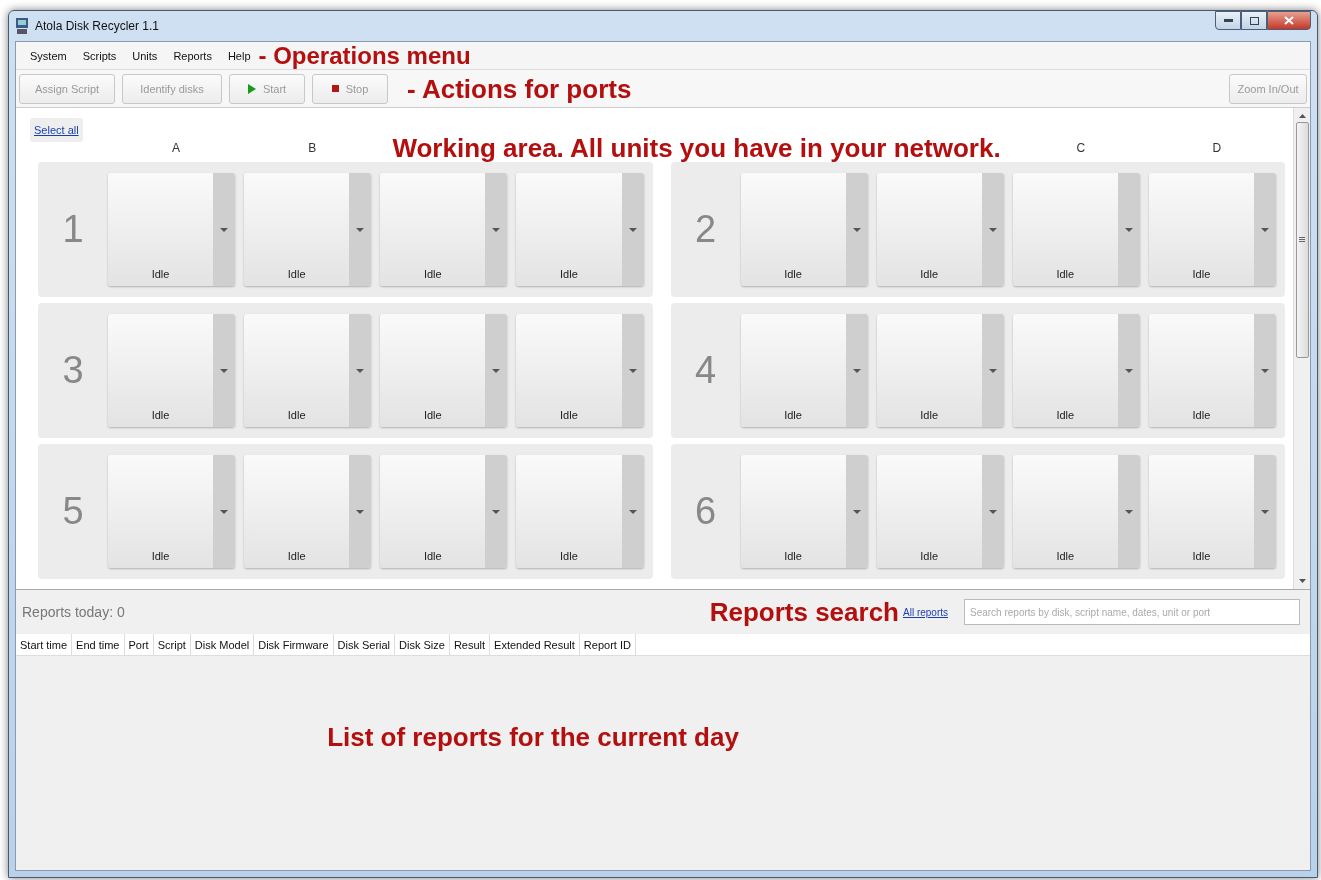  What do you see at coordinates (804, 612) in the screenshot?
I see `annotation-text: Reports search` at bounding box center [804, 612].